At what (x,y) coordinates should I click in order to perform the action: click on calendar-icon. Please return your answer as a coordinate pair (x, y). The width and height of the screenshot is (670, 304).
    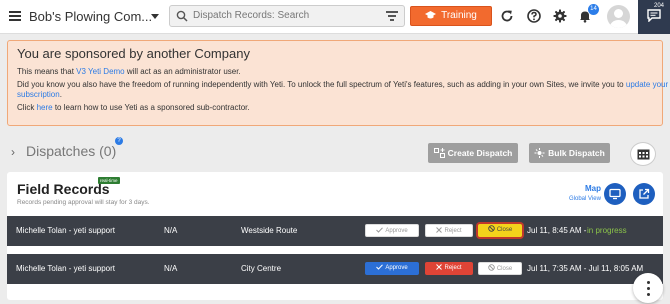
    Looking at the image, I should click on (643, 154).